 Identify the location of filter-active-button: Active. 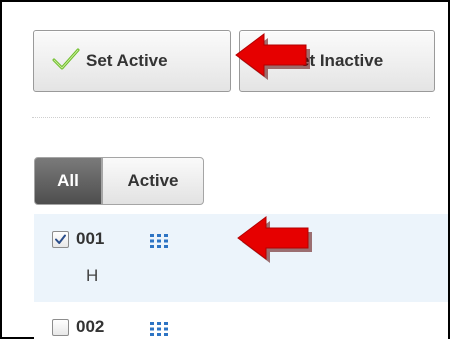
(153, 181).